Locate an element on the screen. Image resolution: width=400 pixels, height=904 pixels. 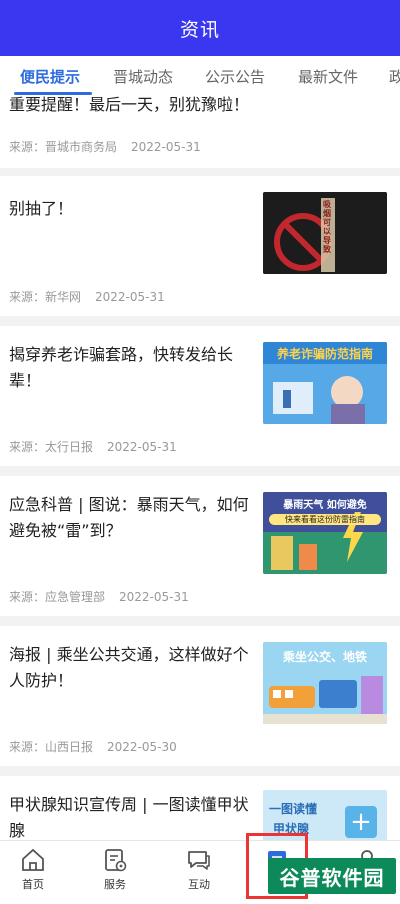
thumb-caption: 乘坐公交、地铁 is located at coordinates (324, 657).